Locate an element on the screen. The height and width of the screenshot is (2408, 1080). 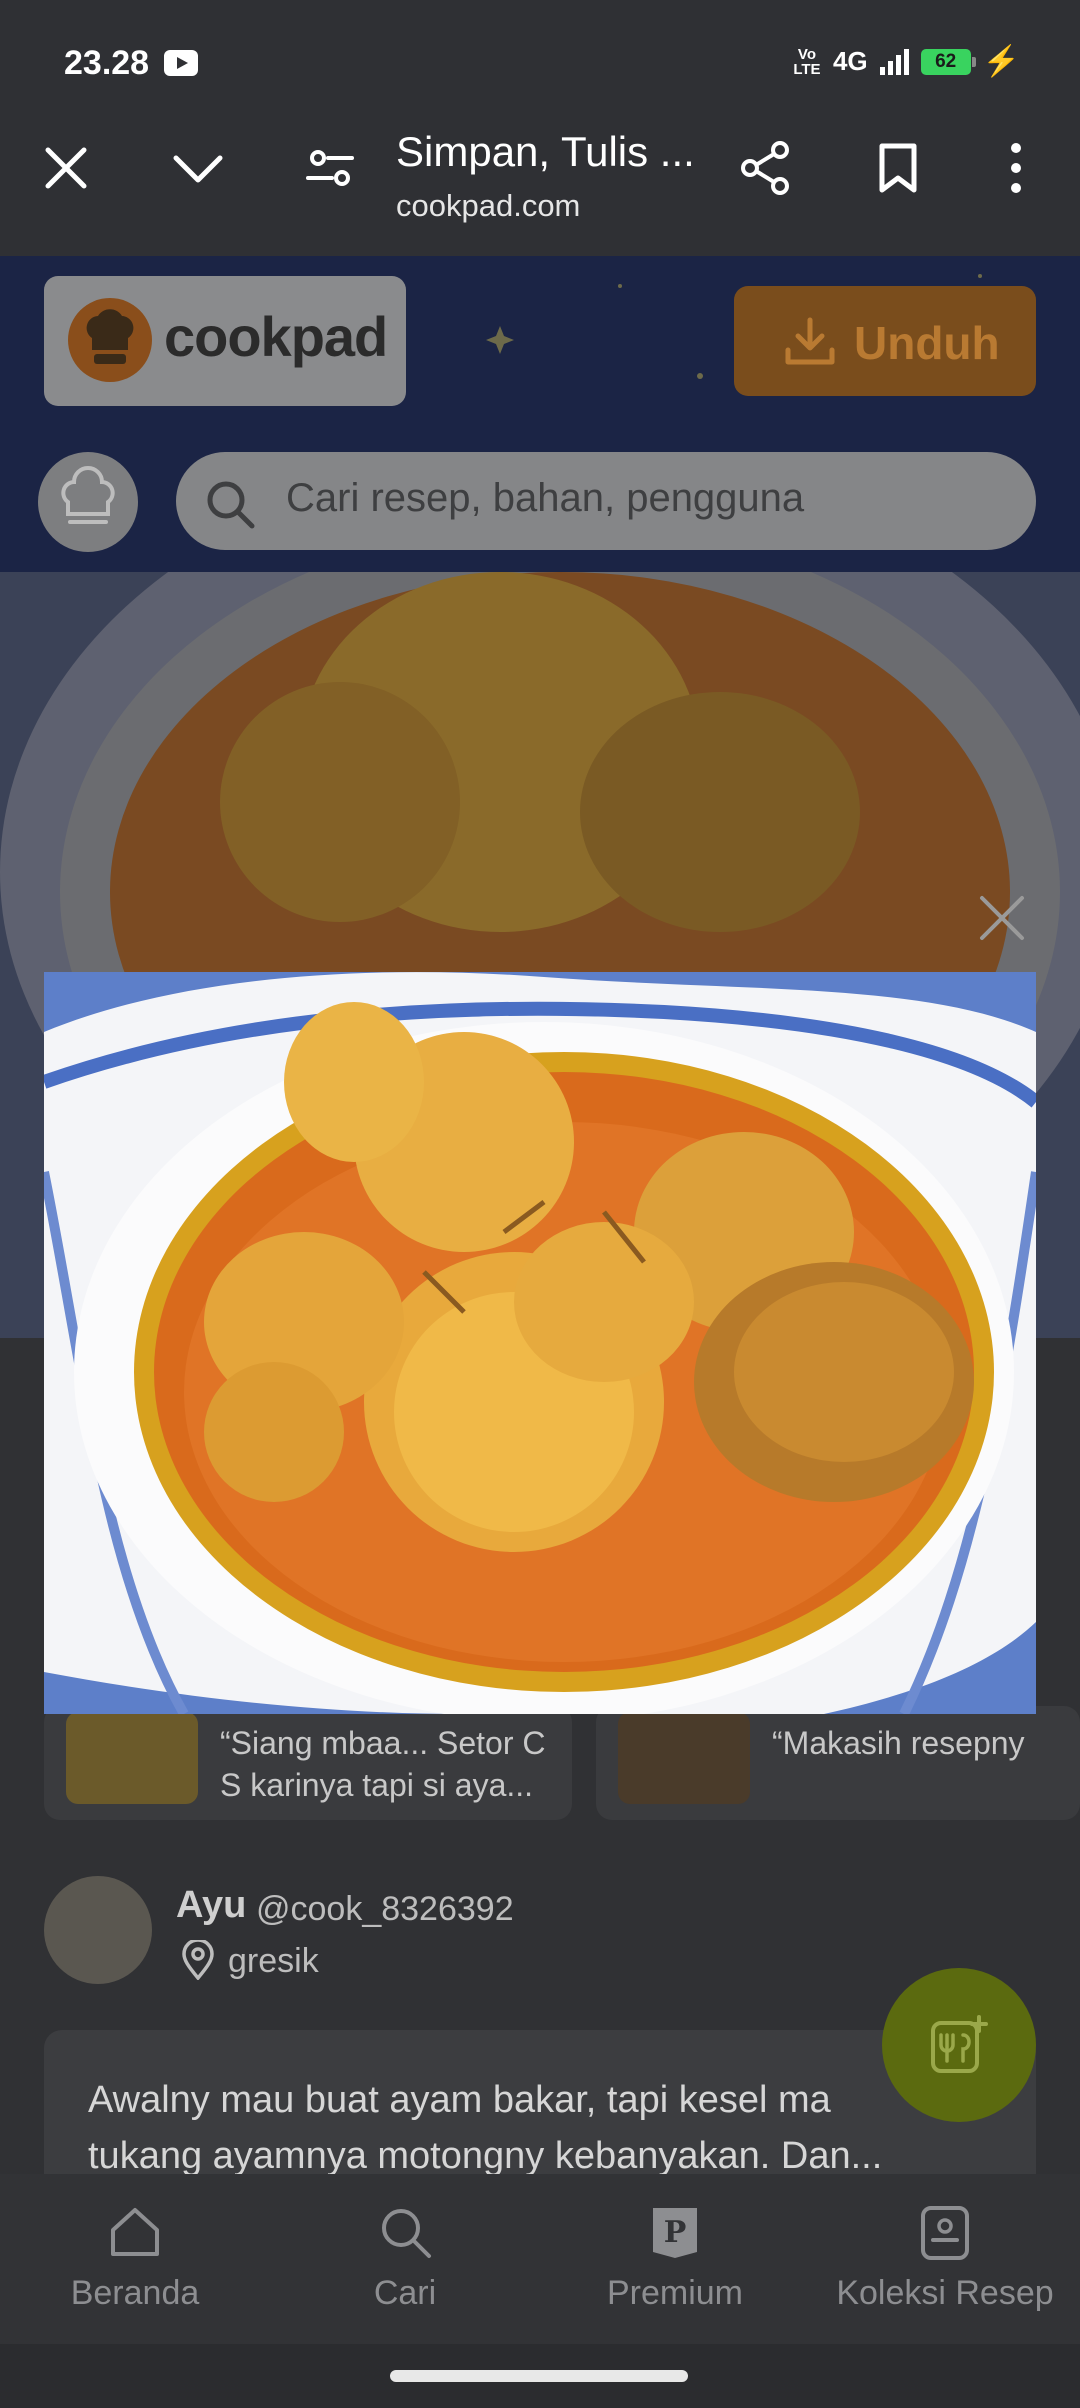
cutlery-plus-icon is located at coordinates (959, 2044).